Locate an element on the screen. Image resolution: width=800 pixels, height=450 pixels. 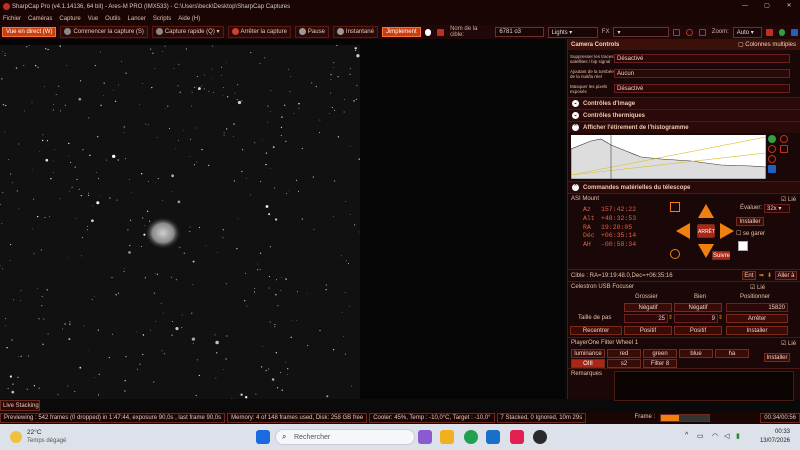
coarse-negative-button: Négatif is located at coordinates (648, 307).